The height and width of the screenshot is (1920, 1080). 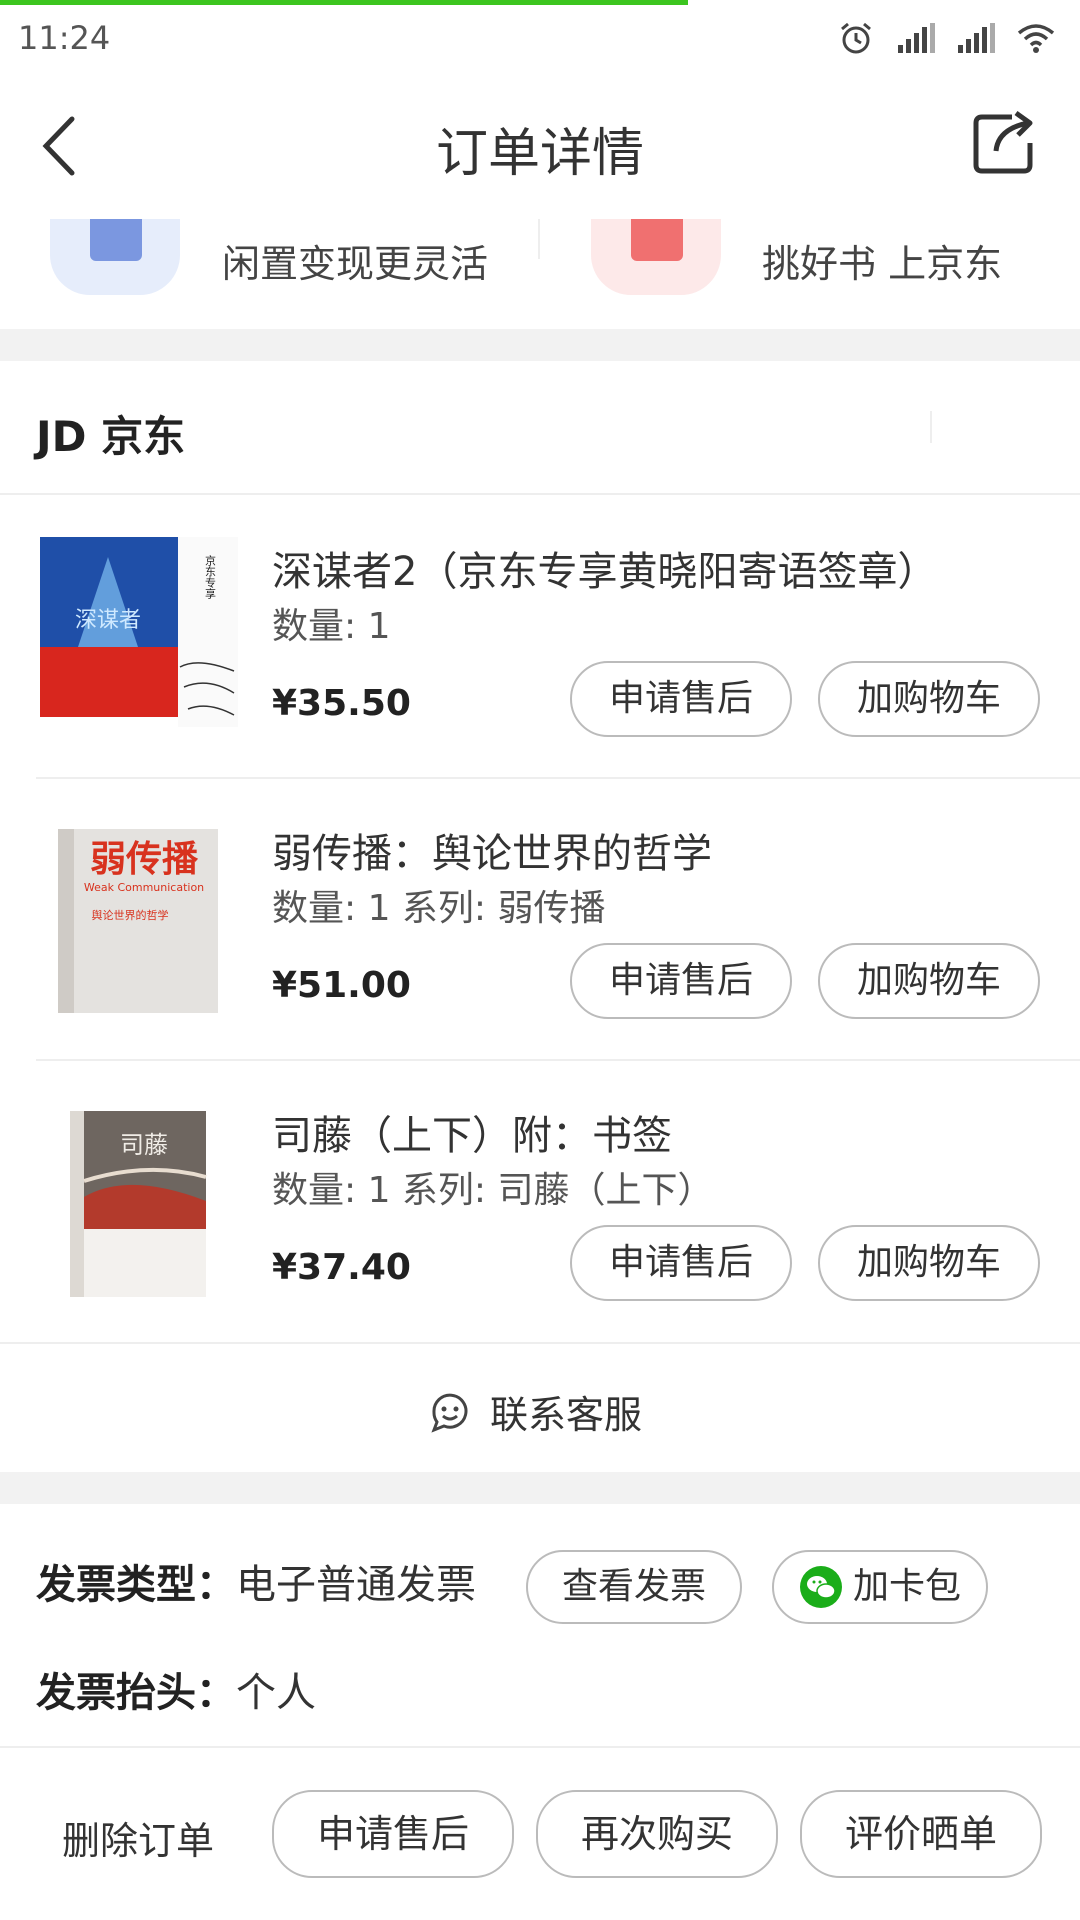 What do you see at coordinates (492, 850) in the screenshot?
I see `item-name: 弱传播：舆论世界的哲学` at bounding box center [492, 850].